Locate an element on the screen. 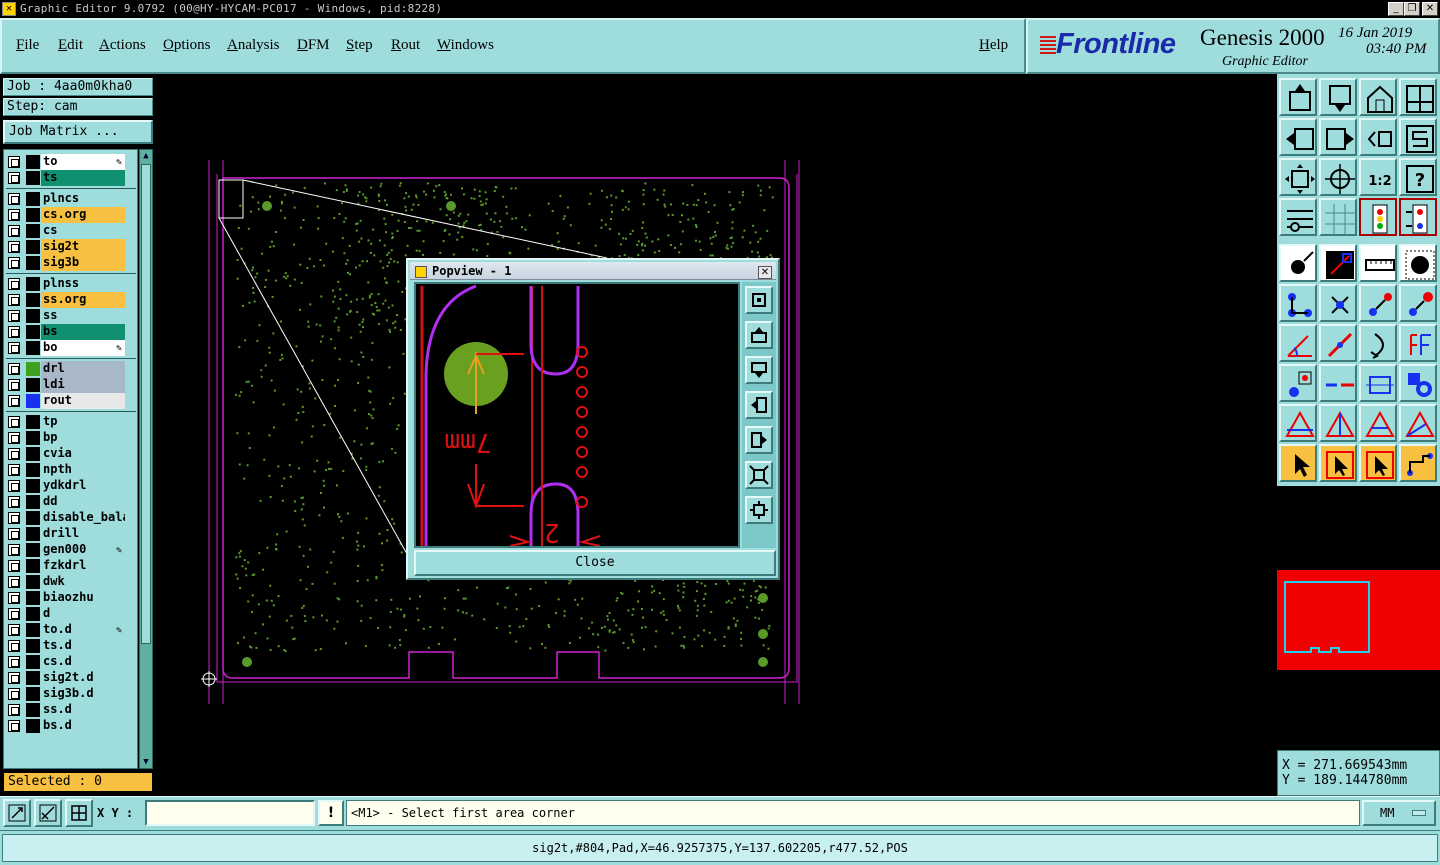 Image resolution: width=1440 pixels, height=865 pixels. popview-pan-down-button is located at coordinates (759, 370).